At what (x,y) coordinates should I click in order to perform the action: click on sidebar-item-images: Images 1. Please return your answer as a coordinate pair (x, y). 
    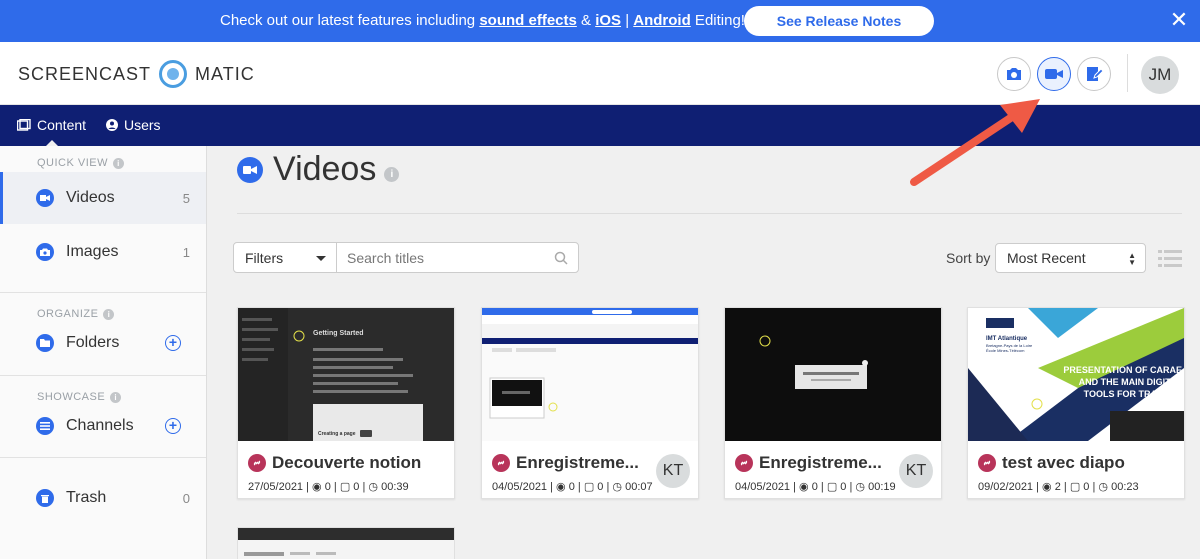
    Looking at the image, I should click on (103, 252).